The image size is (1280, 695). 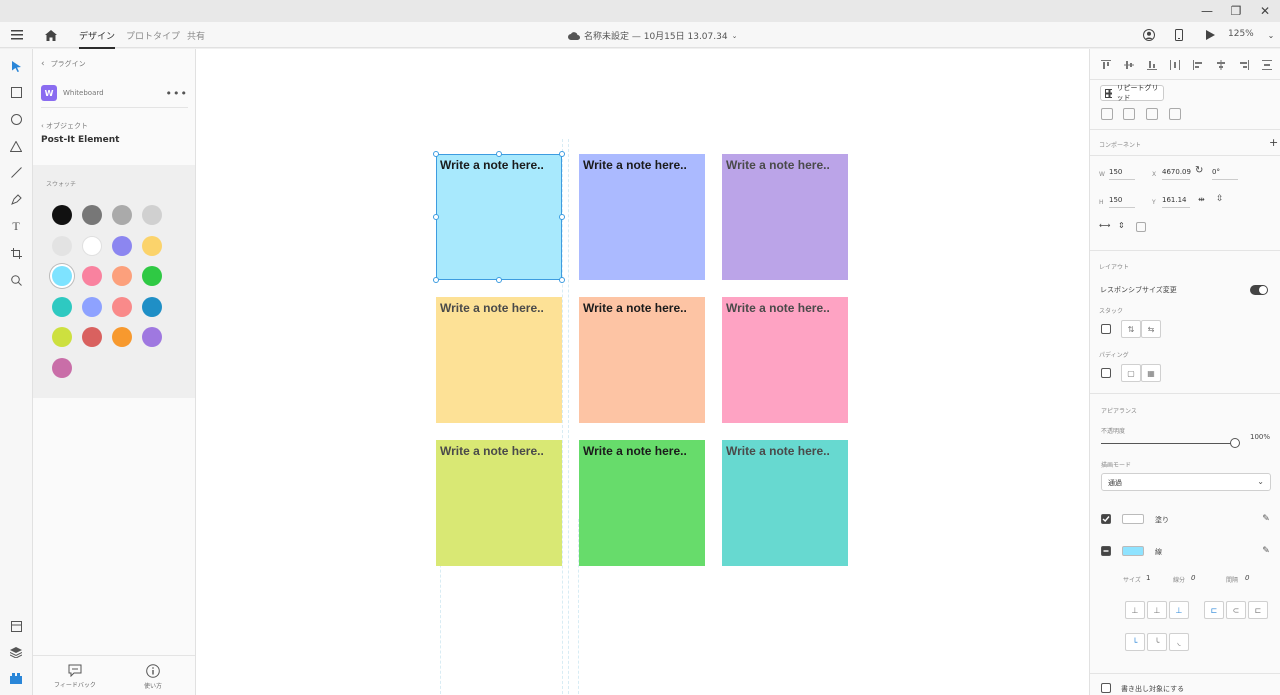 I want to click on align-middle-icon, so click(x=1129, y=65).